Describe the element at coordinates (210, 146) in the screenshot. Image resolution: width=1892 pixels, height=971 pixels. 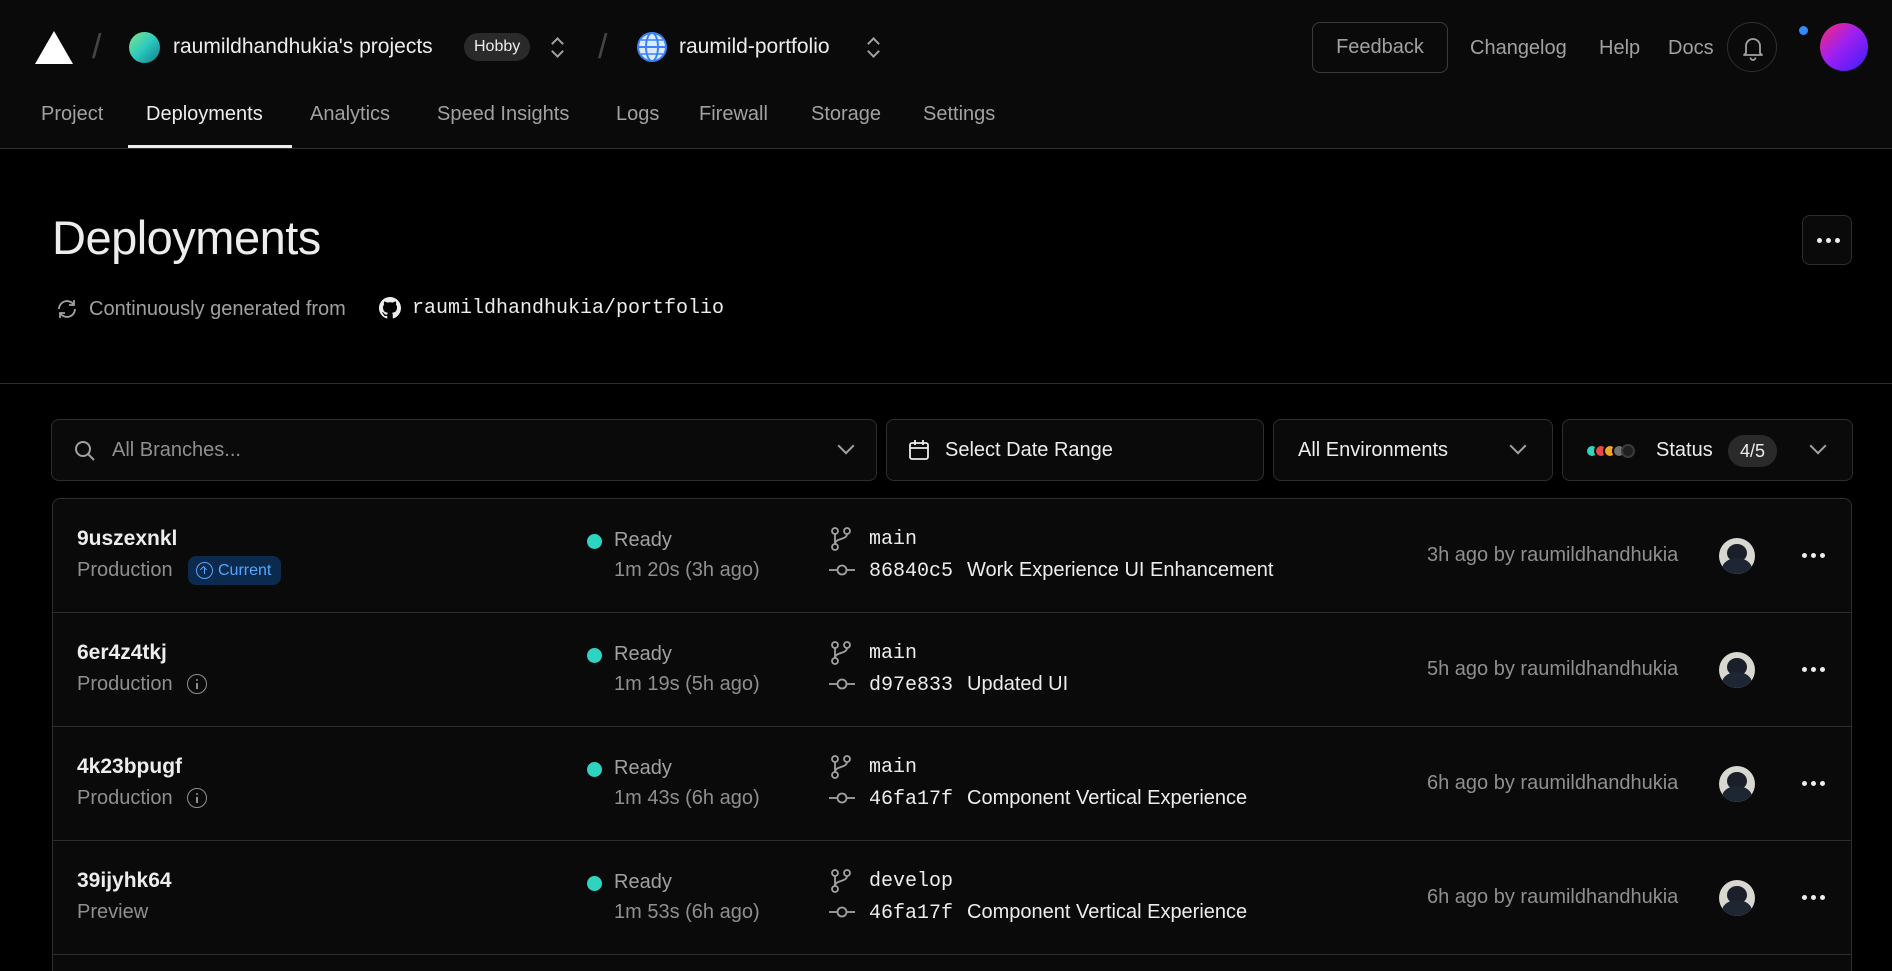
I see `active-tab-indicator` at that location.